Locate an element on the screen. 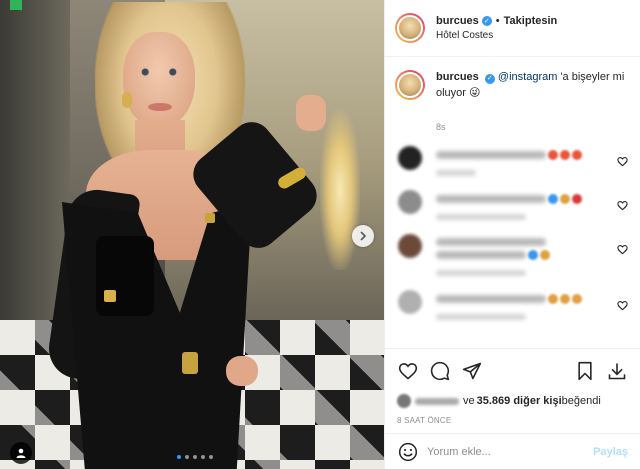  caption-time: 8s is located at coordinates (441, 126).